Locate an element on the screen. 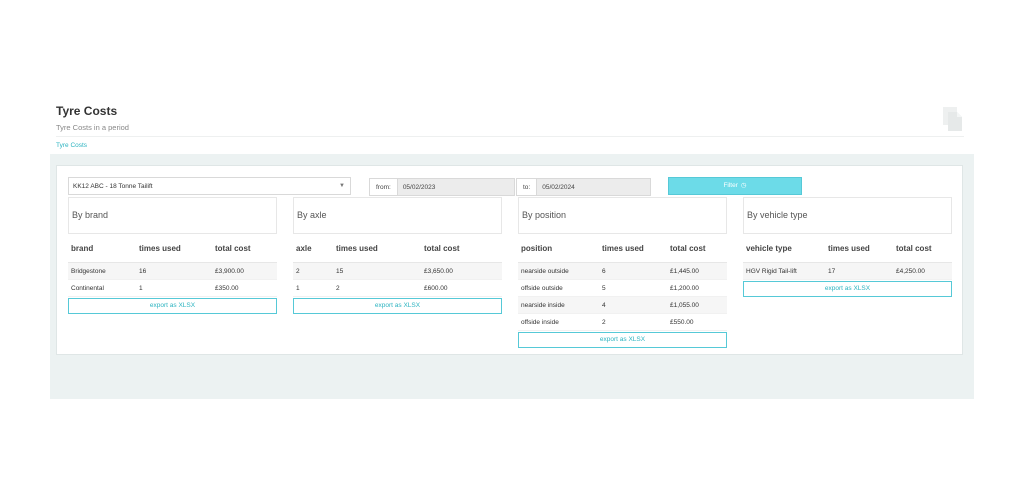 The width and height of the screenshot is (1024, 500). table-row: HGV Rigid Tail-lift 17 £4,250.00 is located at coordinates (847, 271).